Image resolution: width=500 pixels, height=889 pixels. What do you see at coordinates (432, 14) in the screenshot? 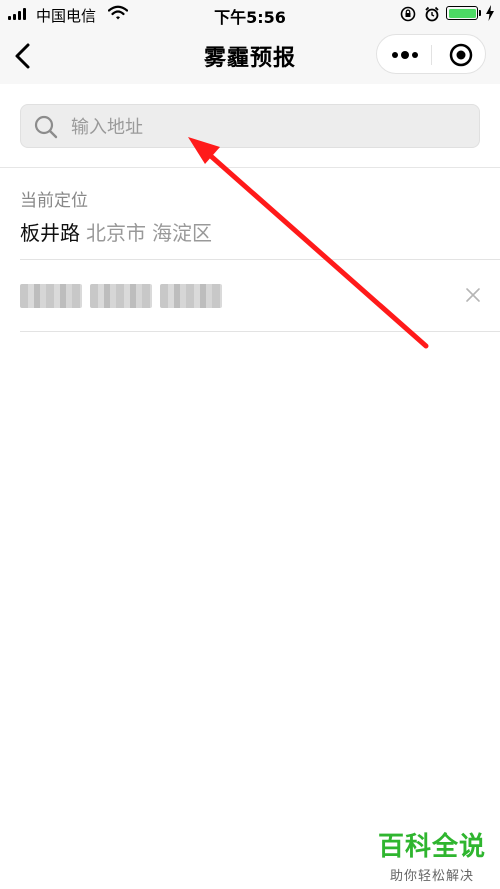
I see `alarm-icon` at bounding box center [432, 14].